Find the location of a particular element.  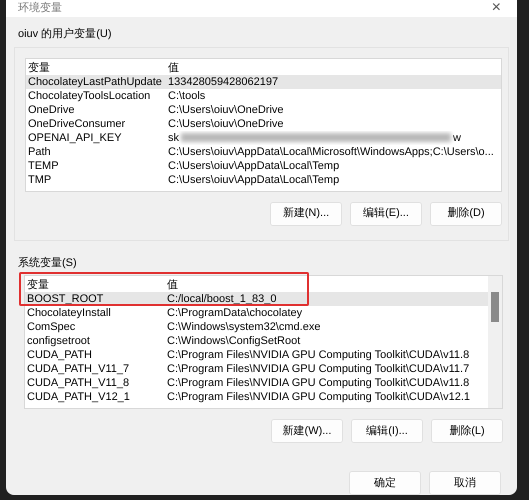

list-row: OneDrive C:\Users\oiuv\OneDrive is located at coordinates (263, 109).